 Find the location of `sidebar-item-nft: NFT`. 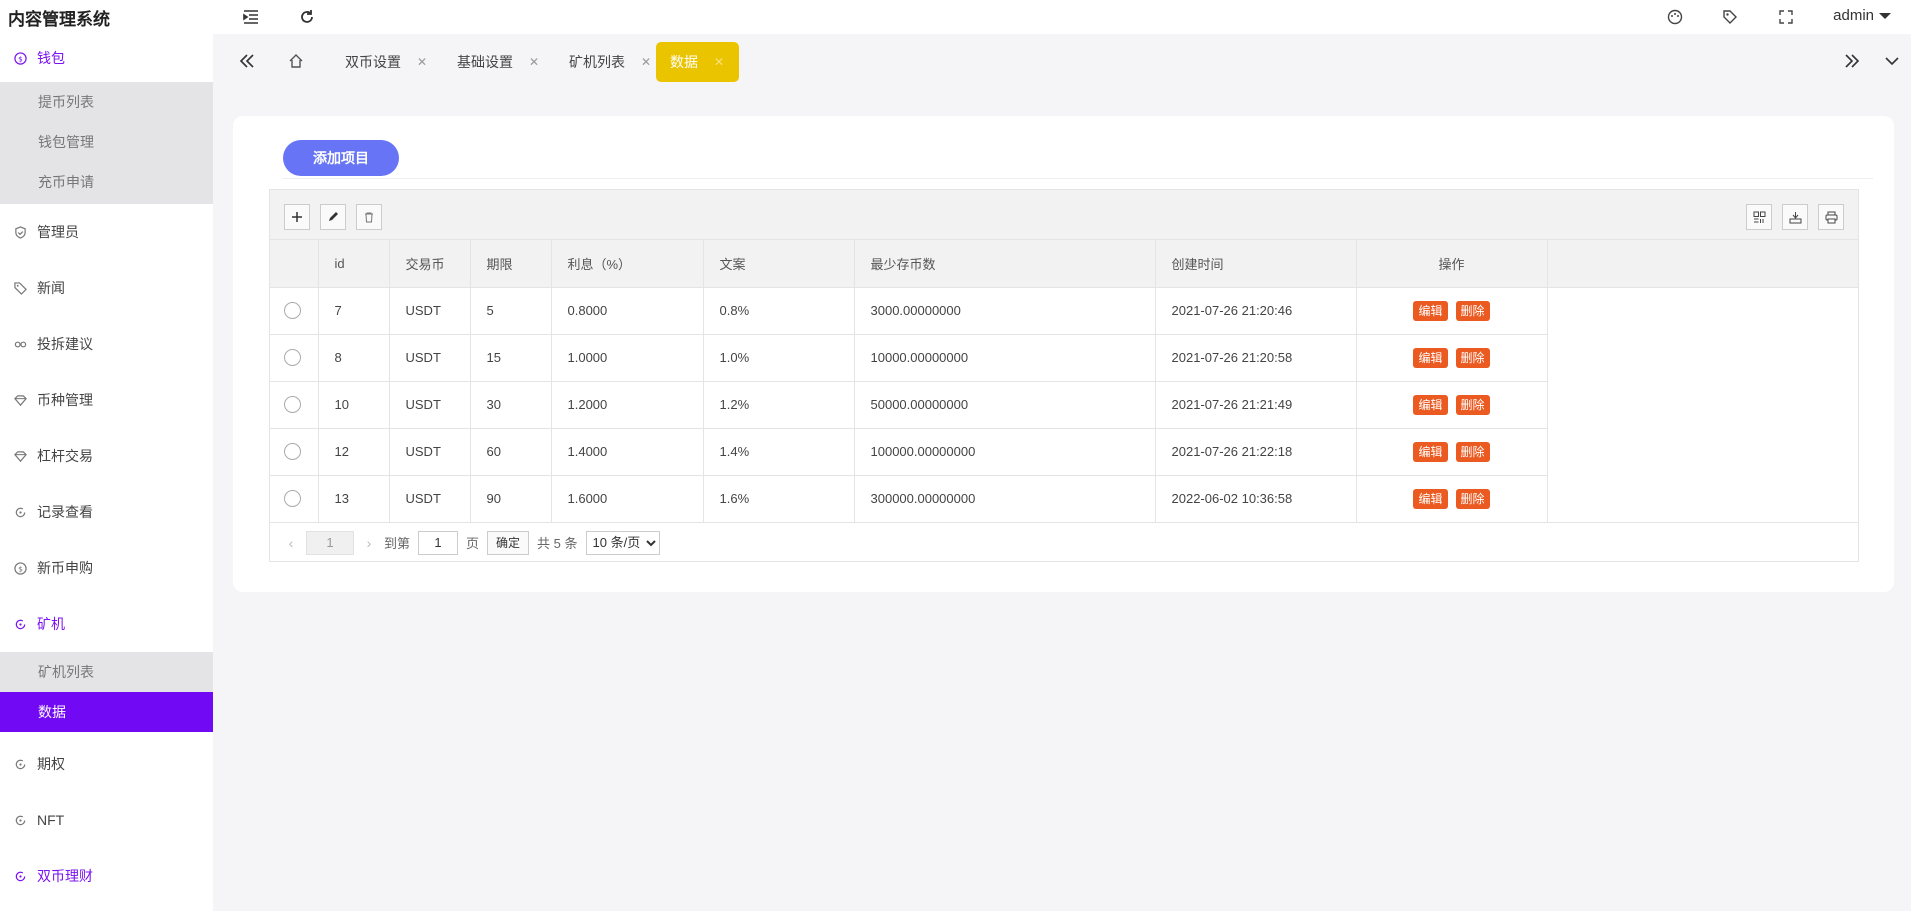

sidebar-item-nft: NFT is located at coordinates (106, 820).